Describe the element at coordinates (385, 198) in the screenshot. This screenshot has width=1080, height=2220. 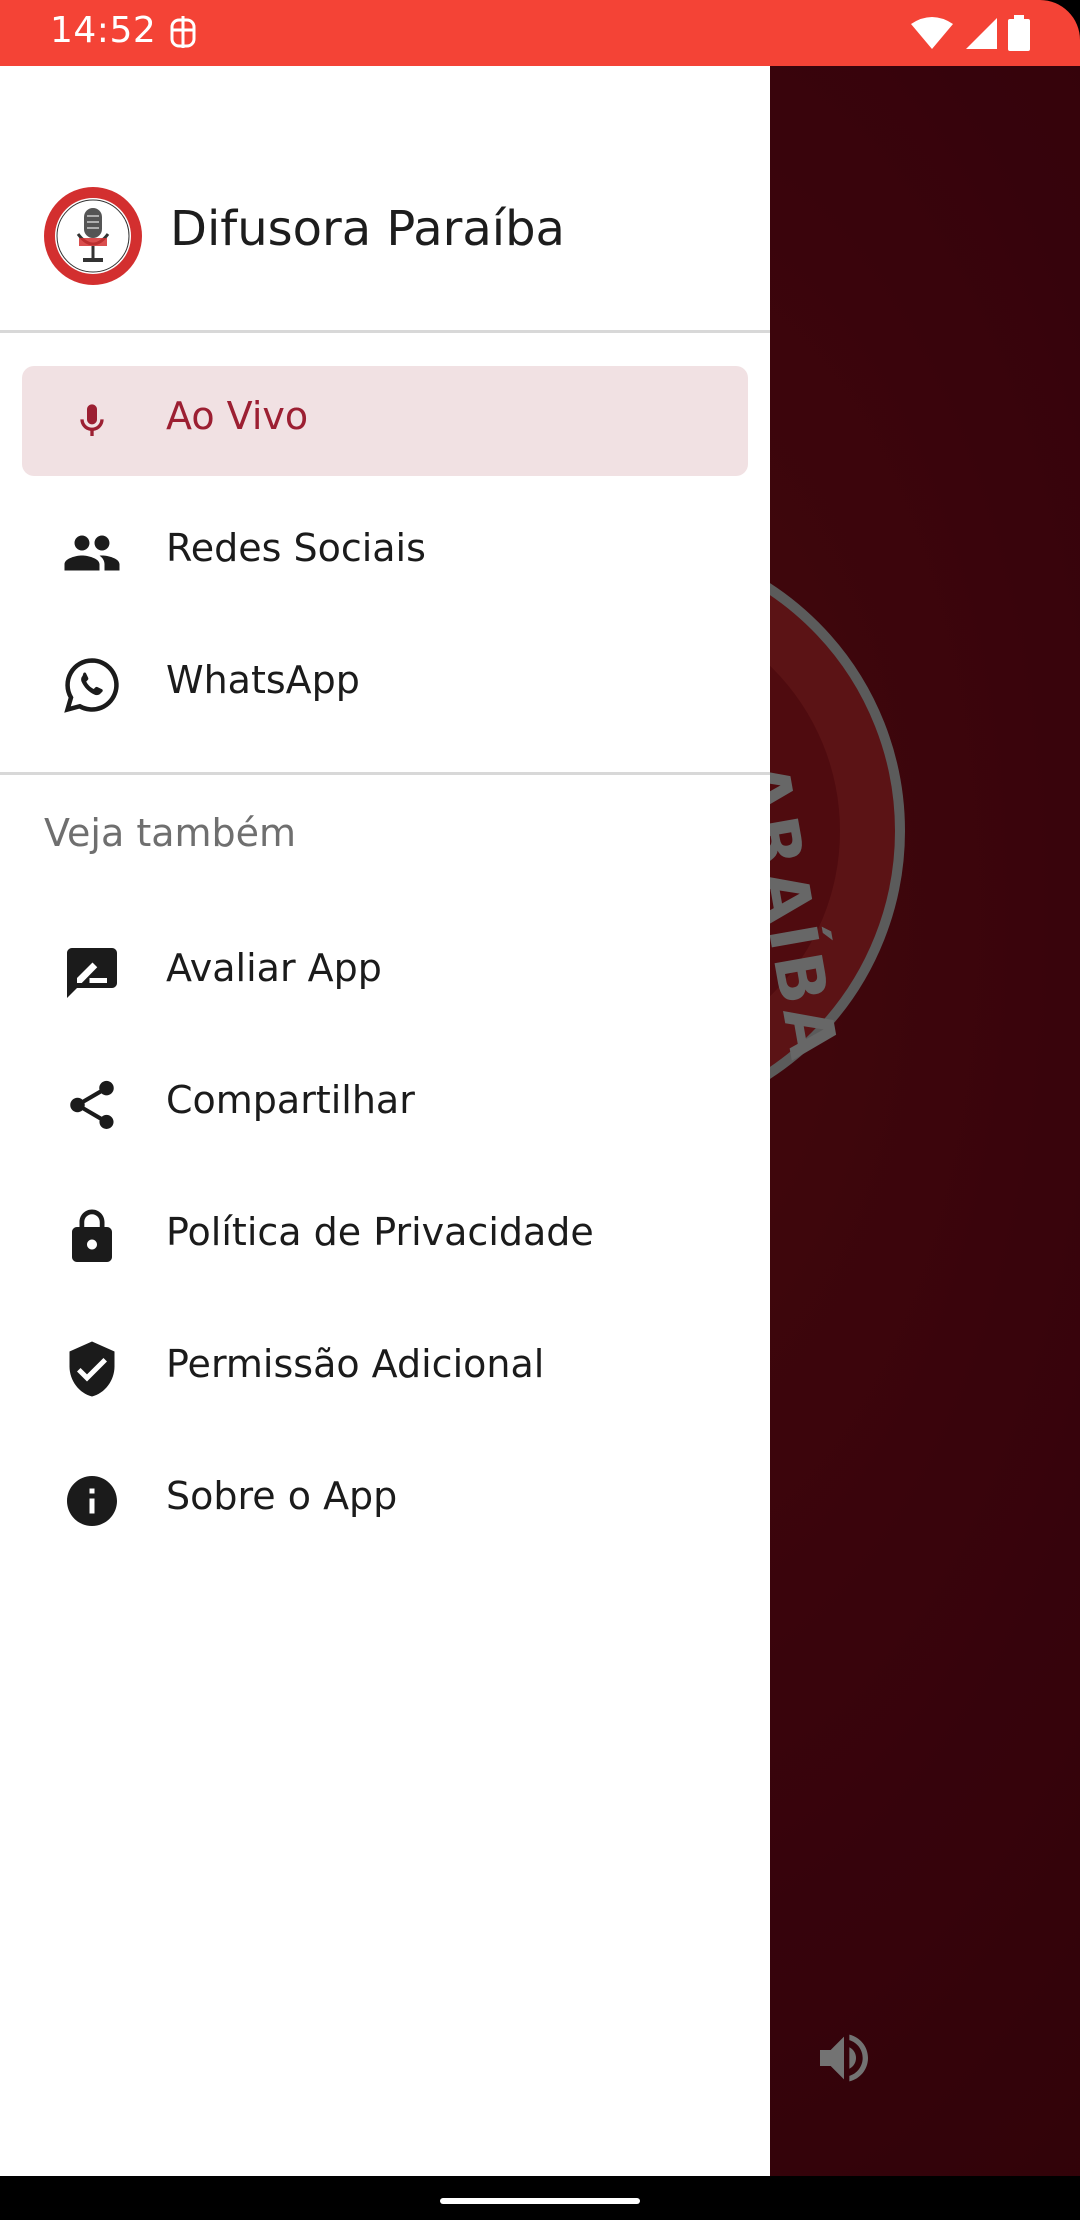
I see `drawer-header: Difusora Paraíba` at that location.